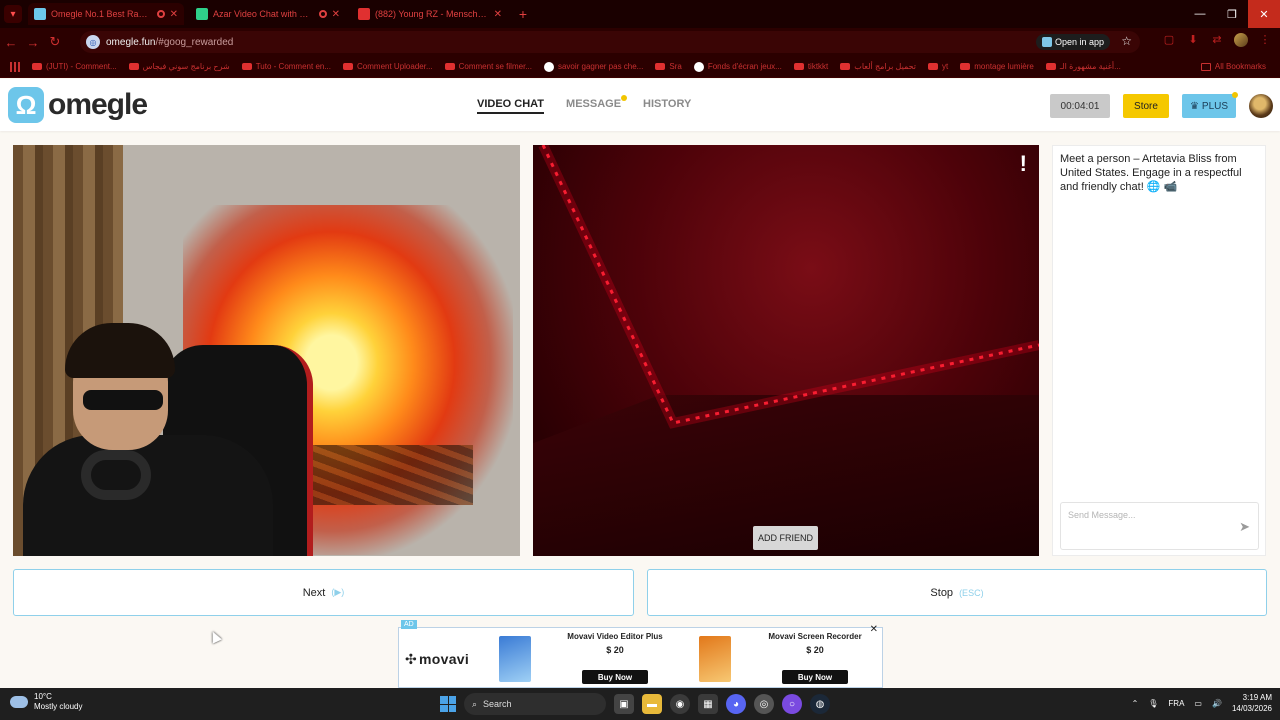 The image size is (1280, 720). What do you see at coordinates (430, 14) in the screenshot?
I see `browser-tab-youtube: (882) Young RZ - Mensch Kh... ✕` at bounding box center [430, 14].